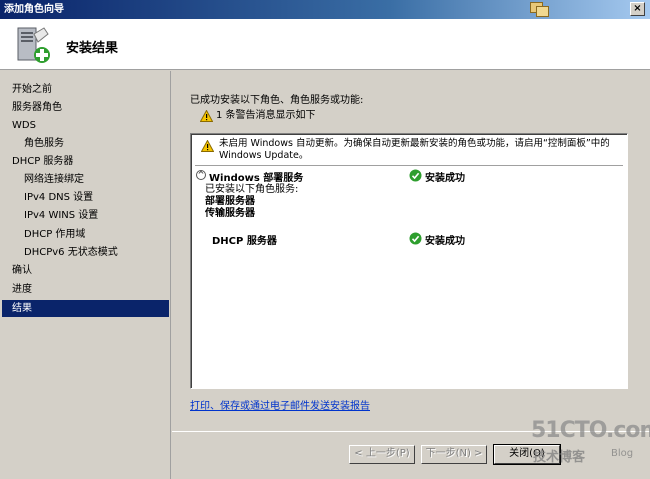 This screenshot has height=479, width=650. What do you see at coordinates (409, 165) in the screenshot?
I see `divider` at bounding box center [409, 165].